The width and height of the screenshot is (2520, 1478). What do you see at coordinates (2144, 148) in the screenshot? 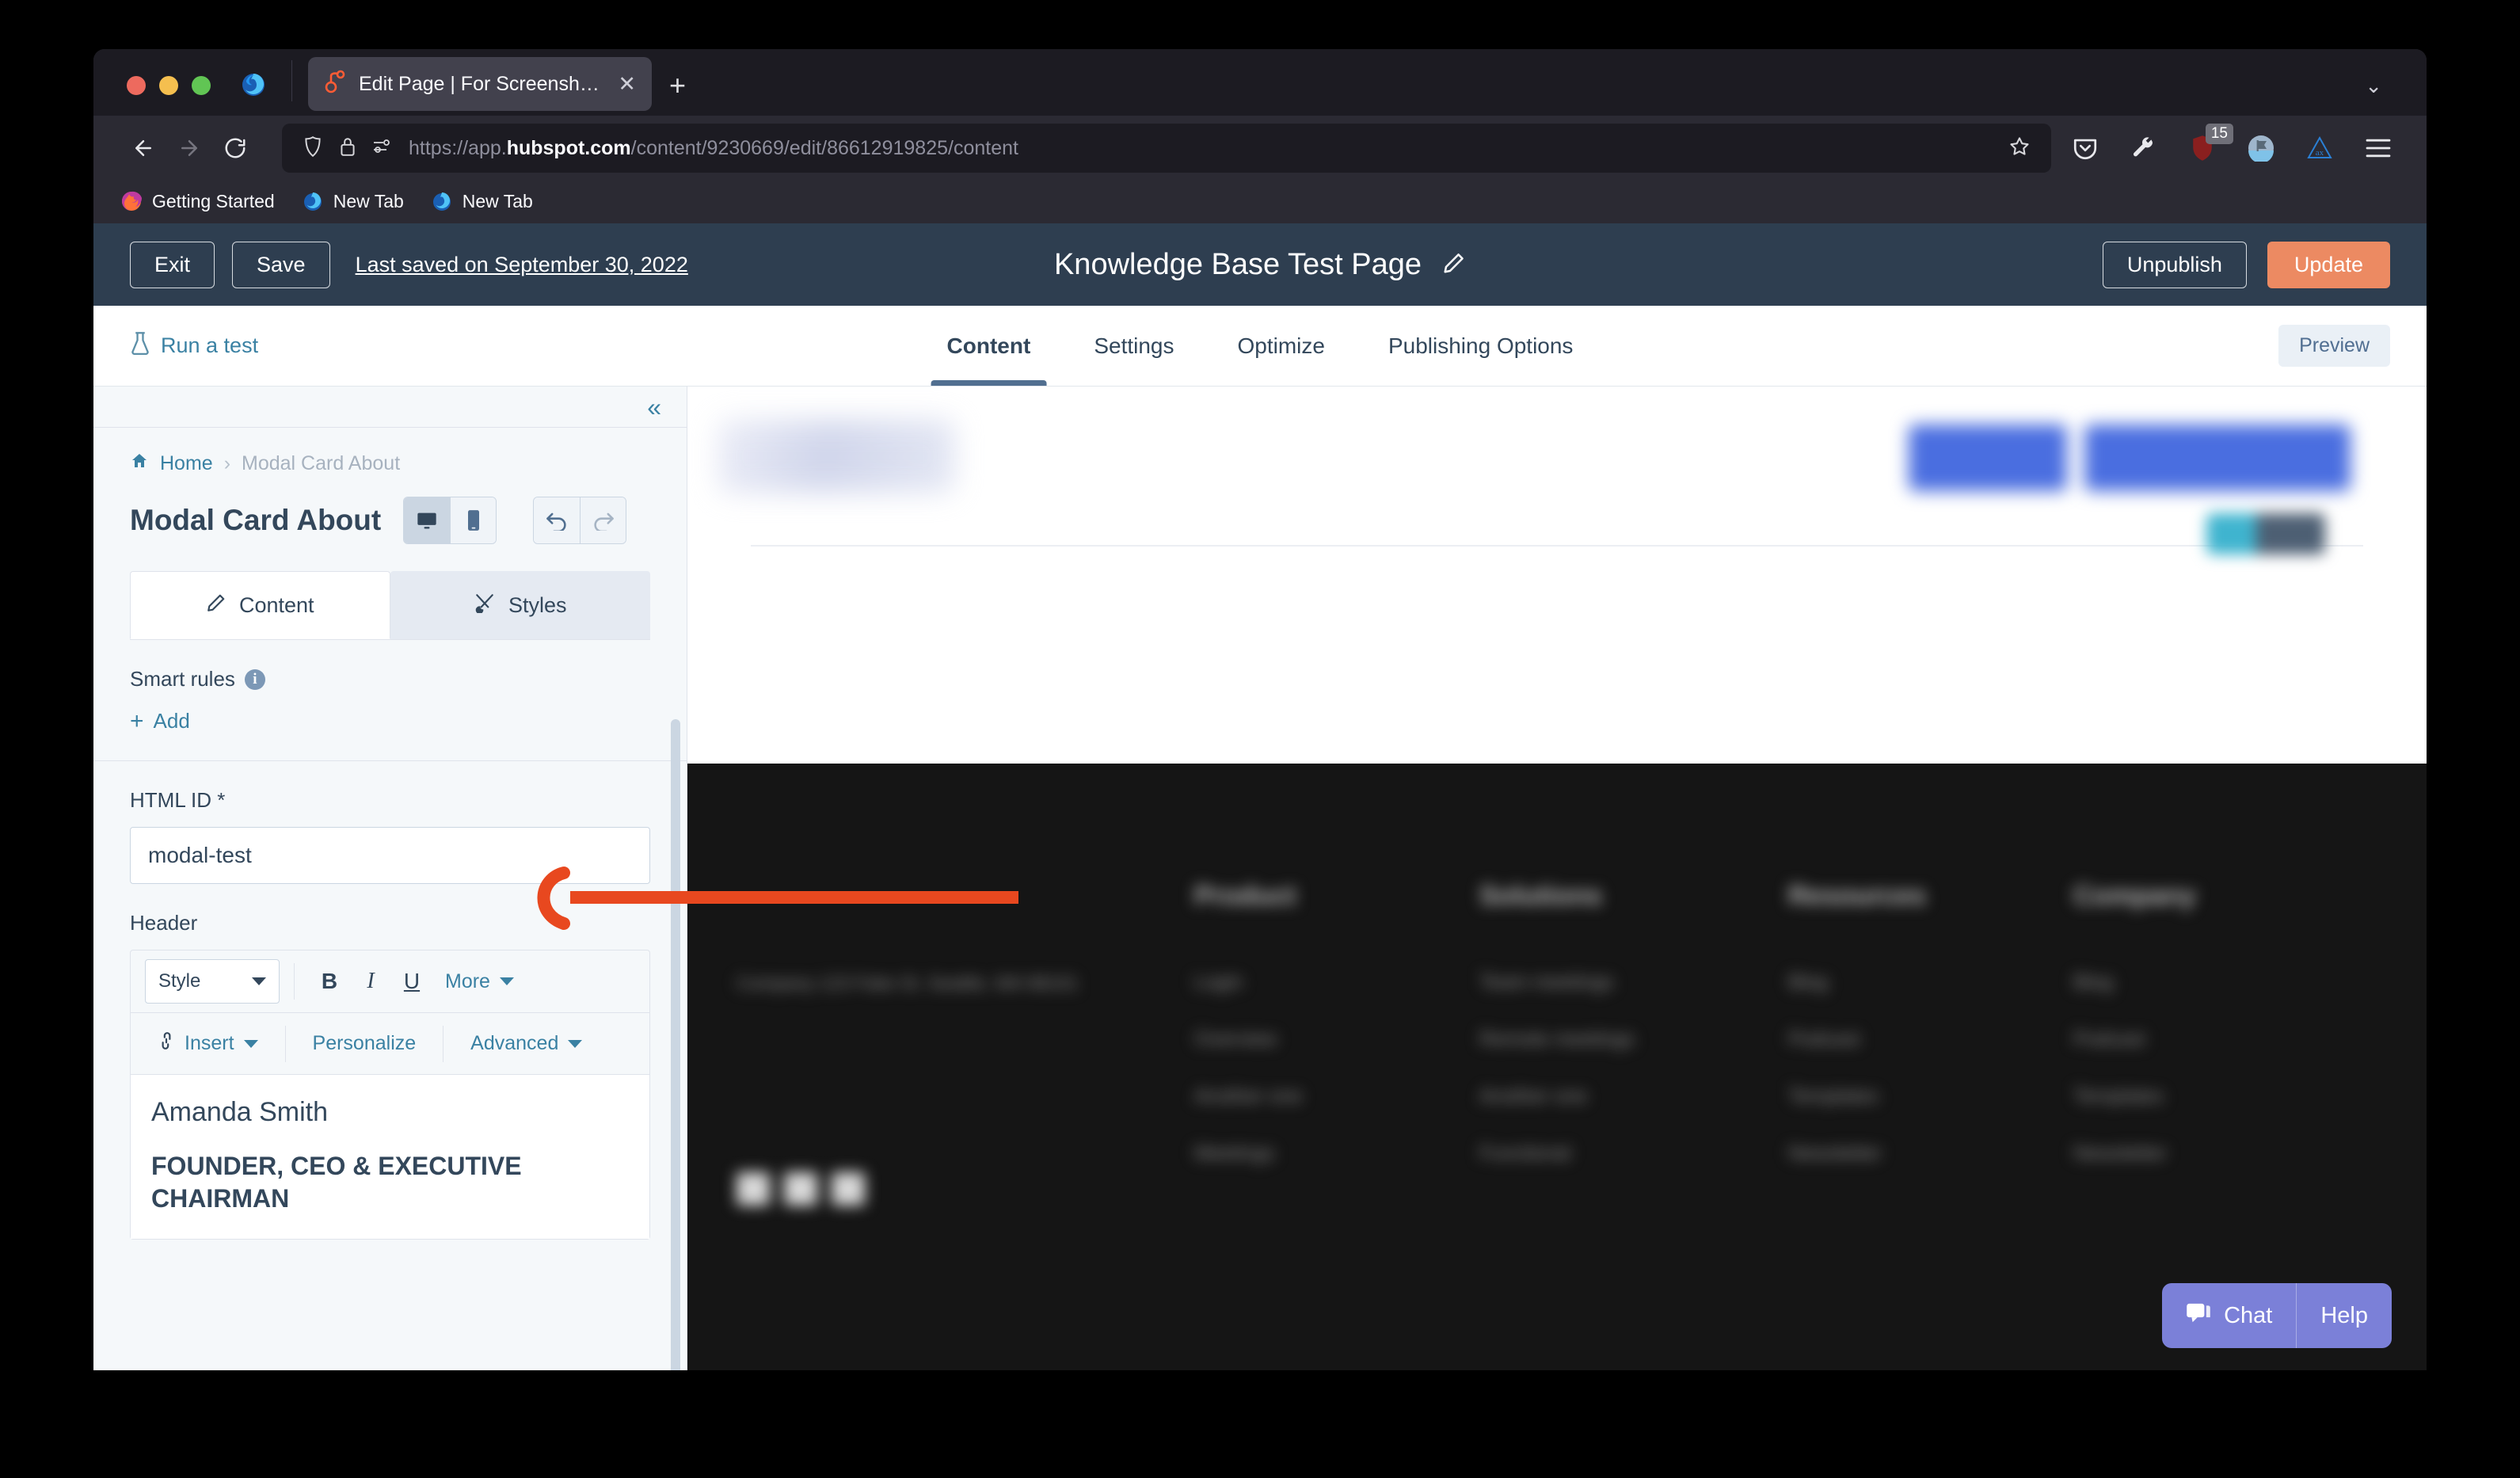
I see `wrench-icon` at bounding box center [2144, 148].